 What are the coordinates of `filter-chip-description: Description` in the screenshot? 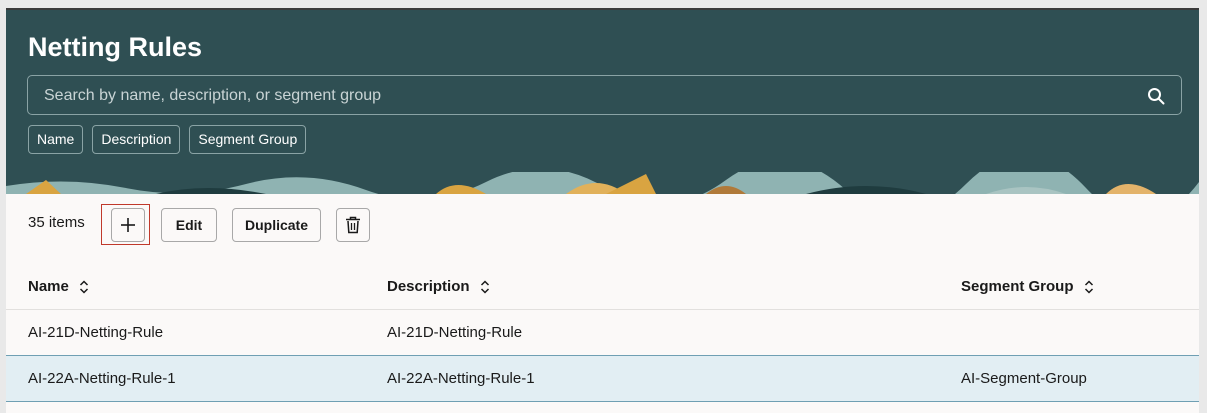 It's located at (136, 139).